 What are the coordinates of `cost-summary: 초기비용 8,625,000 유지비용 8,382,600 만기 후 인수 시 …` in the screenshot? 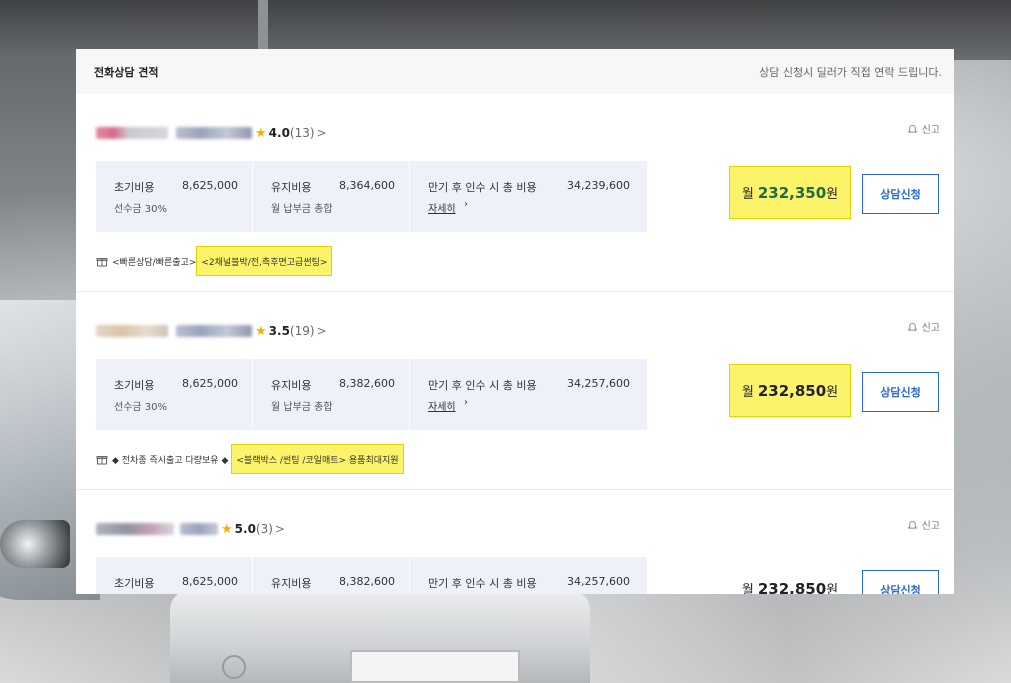 It's located at (371, 575).